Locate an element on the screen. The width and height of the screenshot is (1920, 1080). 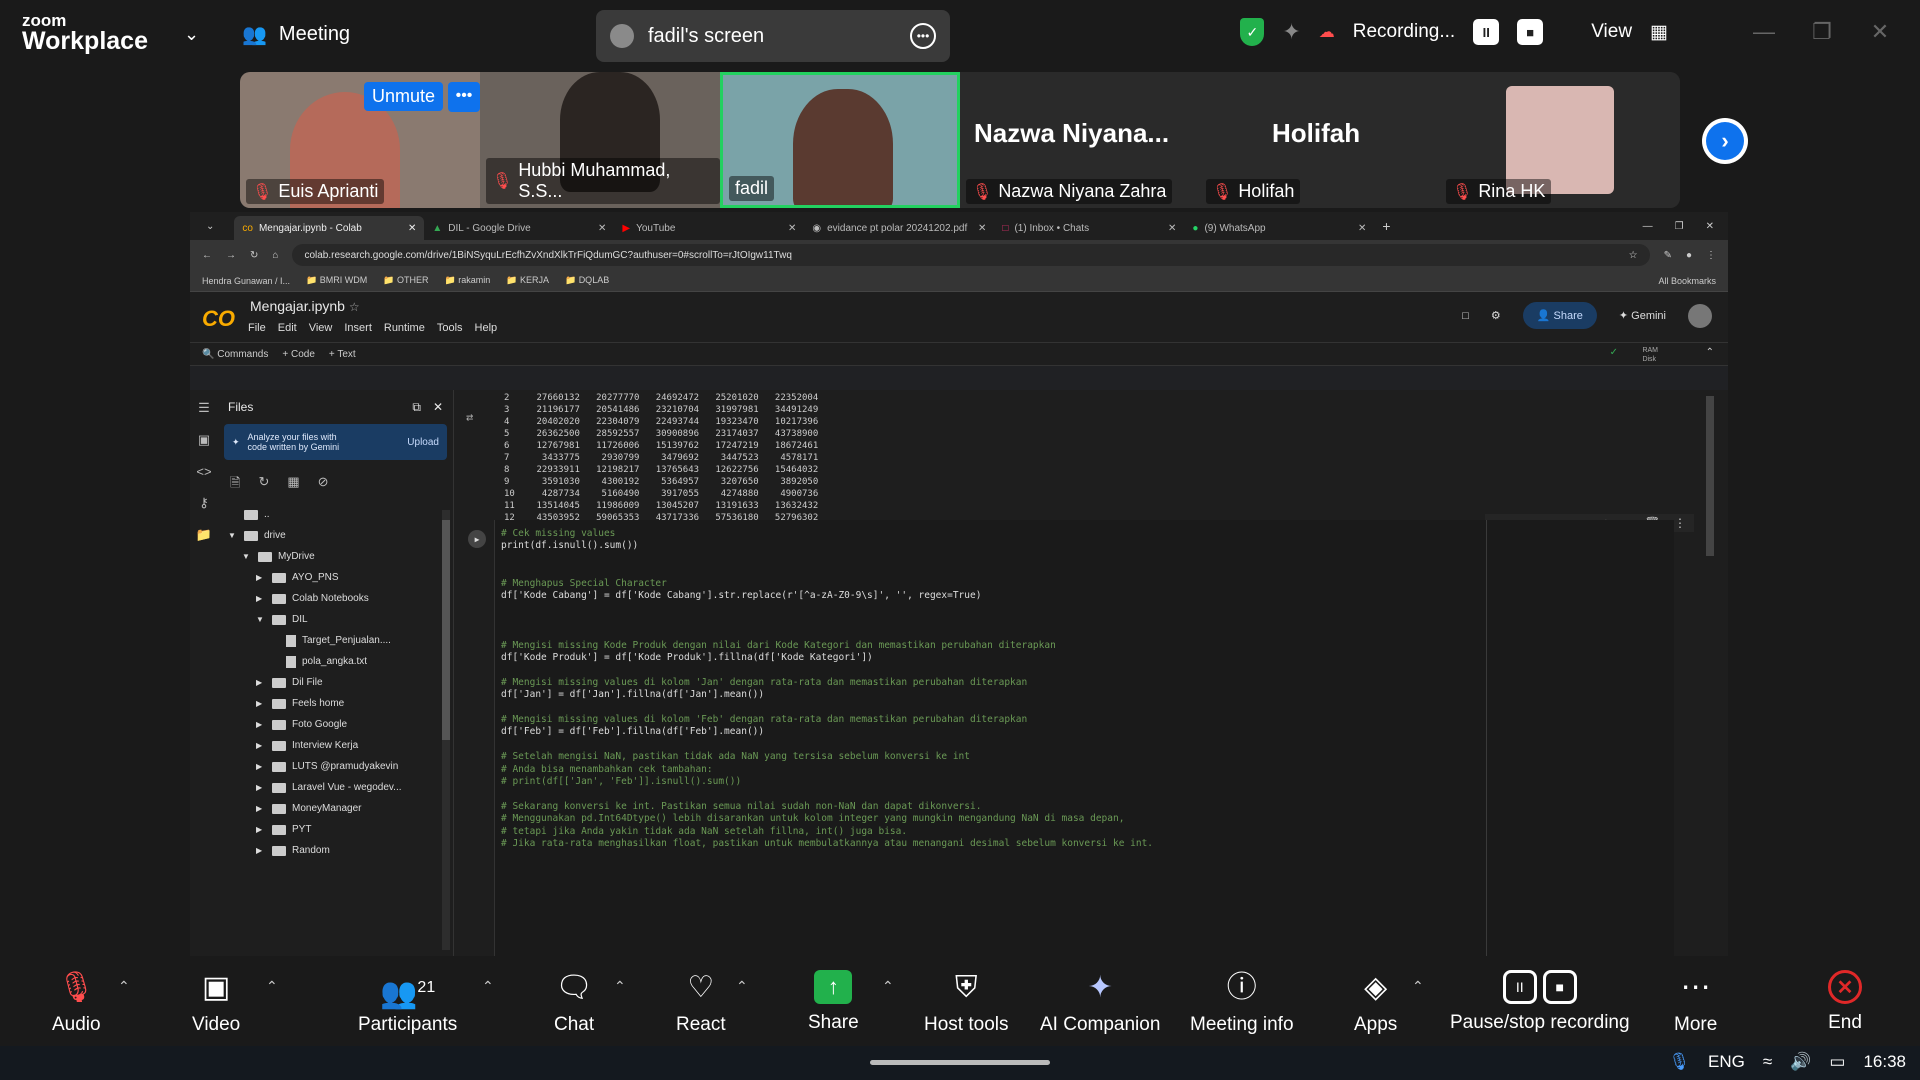
tree-item: ▶ Dil File is located at coordinates (335, 682).